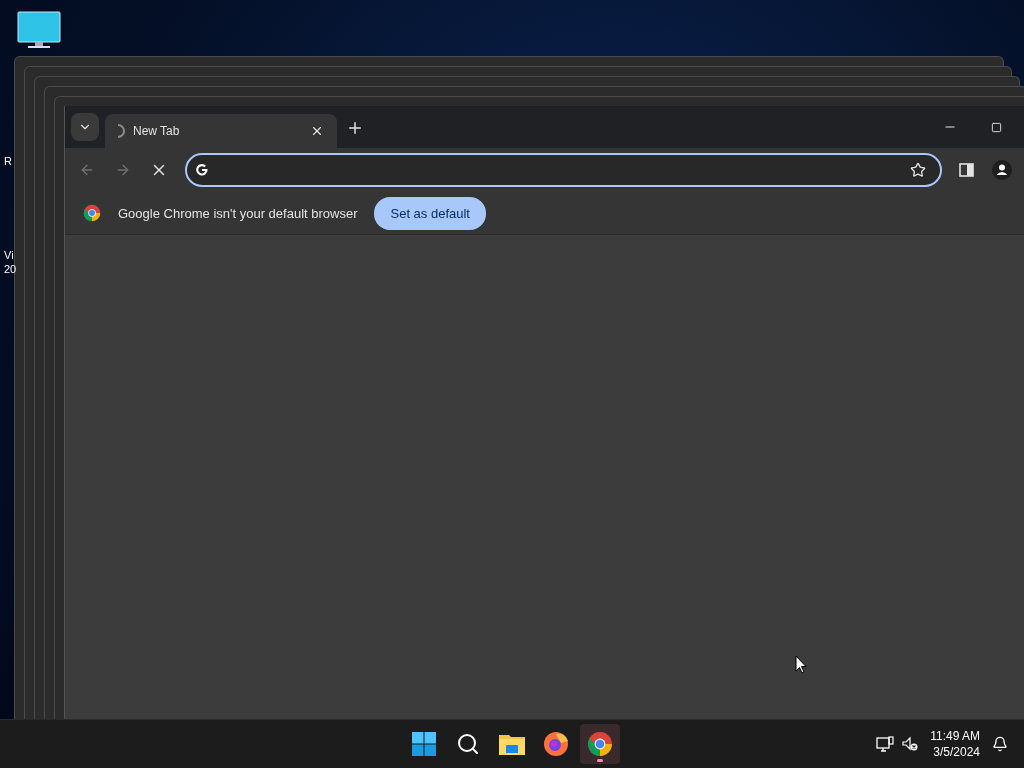 This screenshot has height=768, width=1024. I want to click on browser-tab: New Tab, so click(221, 131).